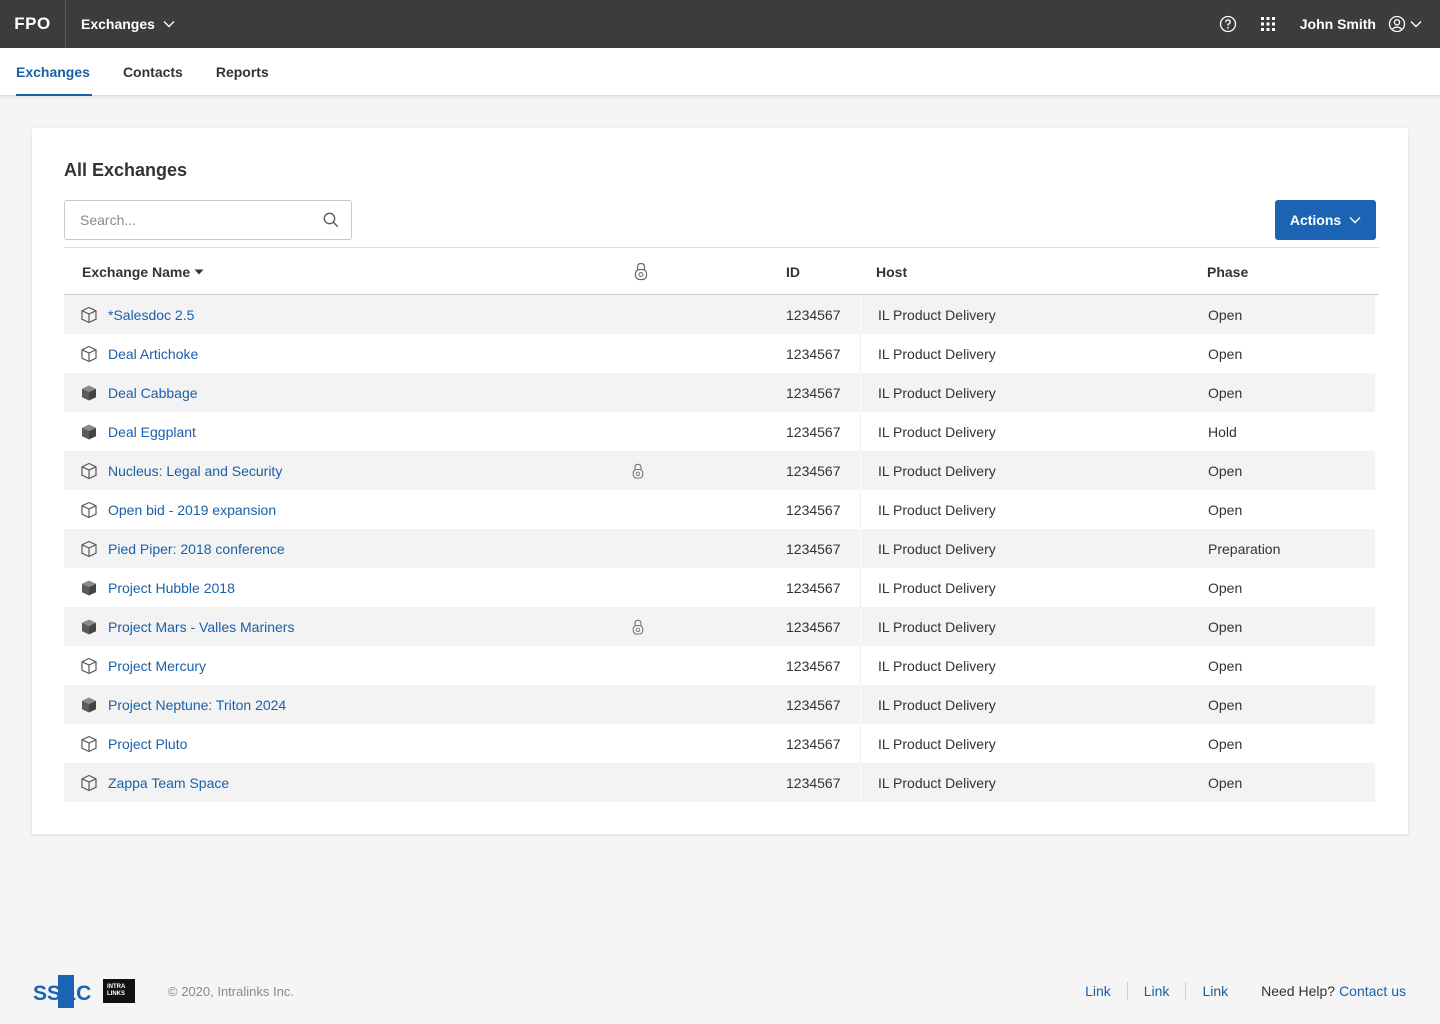 The height and width of the screenshot is (1024, 1440). Describe the element at coordinates (721, 271) in the screenshot. I see `table-header: Exchange Name ID Host Phase` at that location.